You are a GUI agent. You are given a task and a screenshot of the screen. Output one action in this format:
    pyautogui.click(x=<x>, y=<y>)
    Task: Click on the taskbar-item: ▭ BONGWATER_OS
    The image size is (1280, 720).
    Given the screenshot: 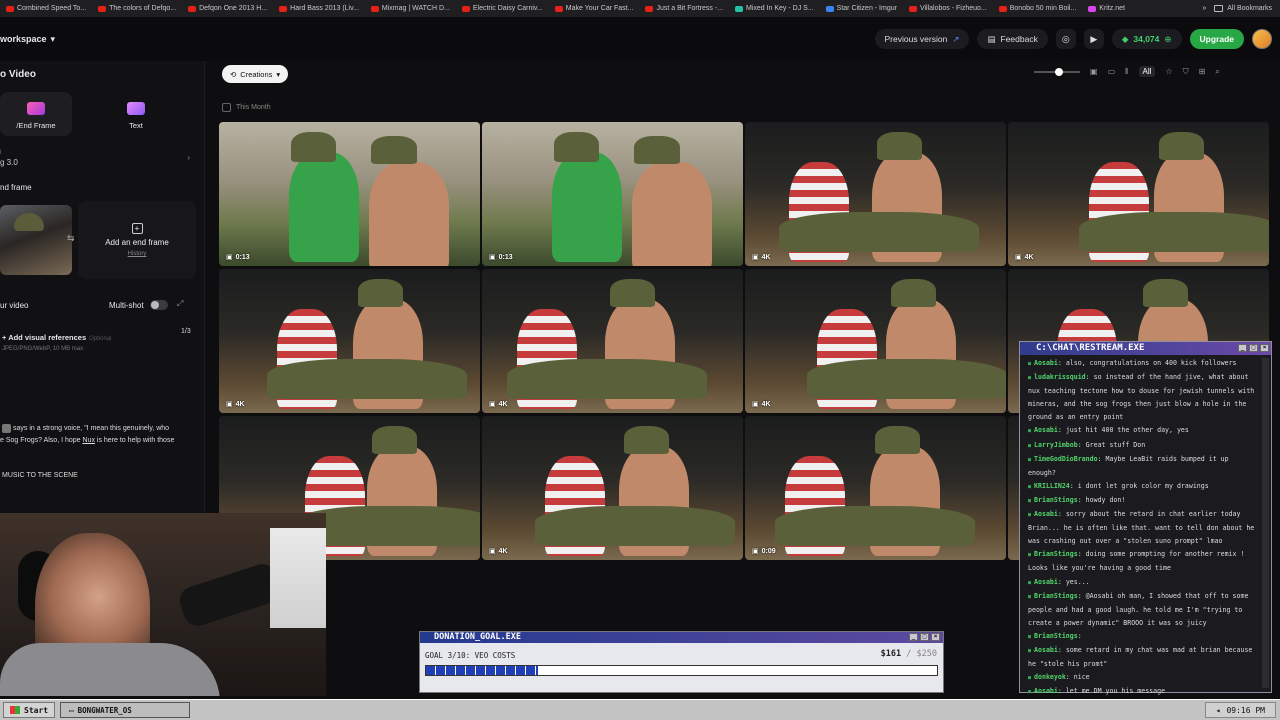 What is the action you would take?
    pyautogui.click(x=125, y=710)
    